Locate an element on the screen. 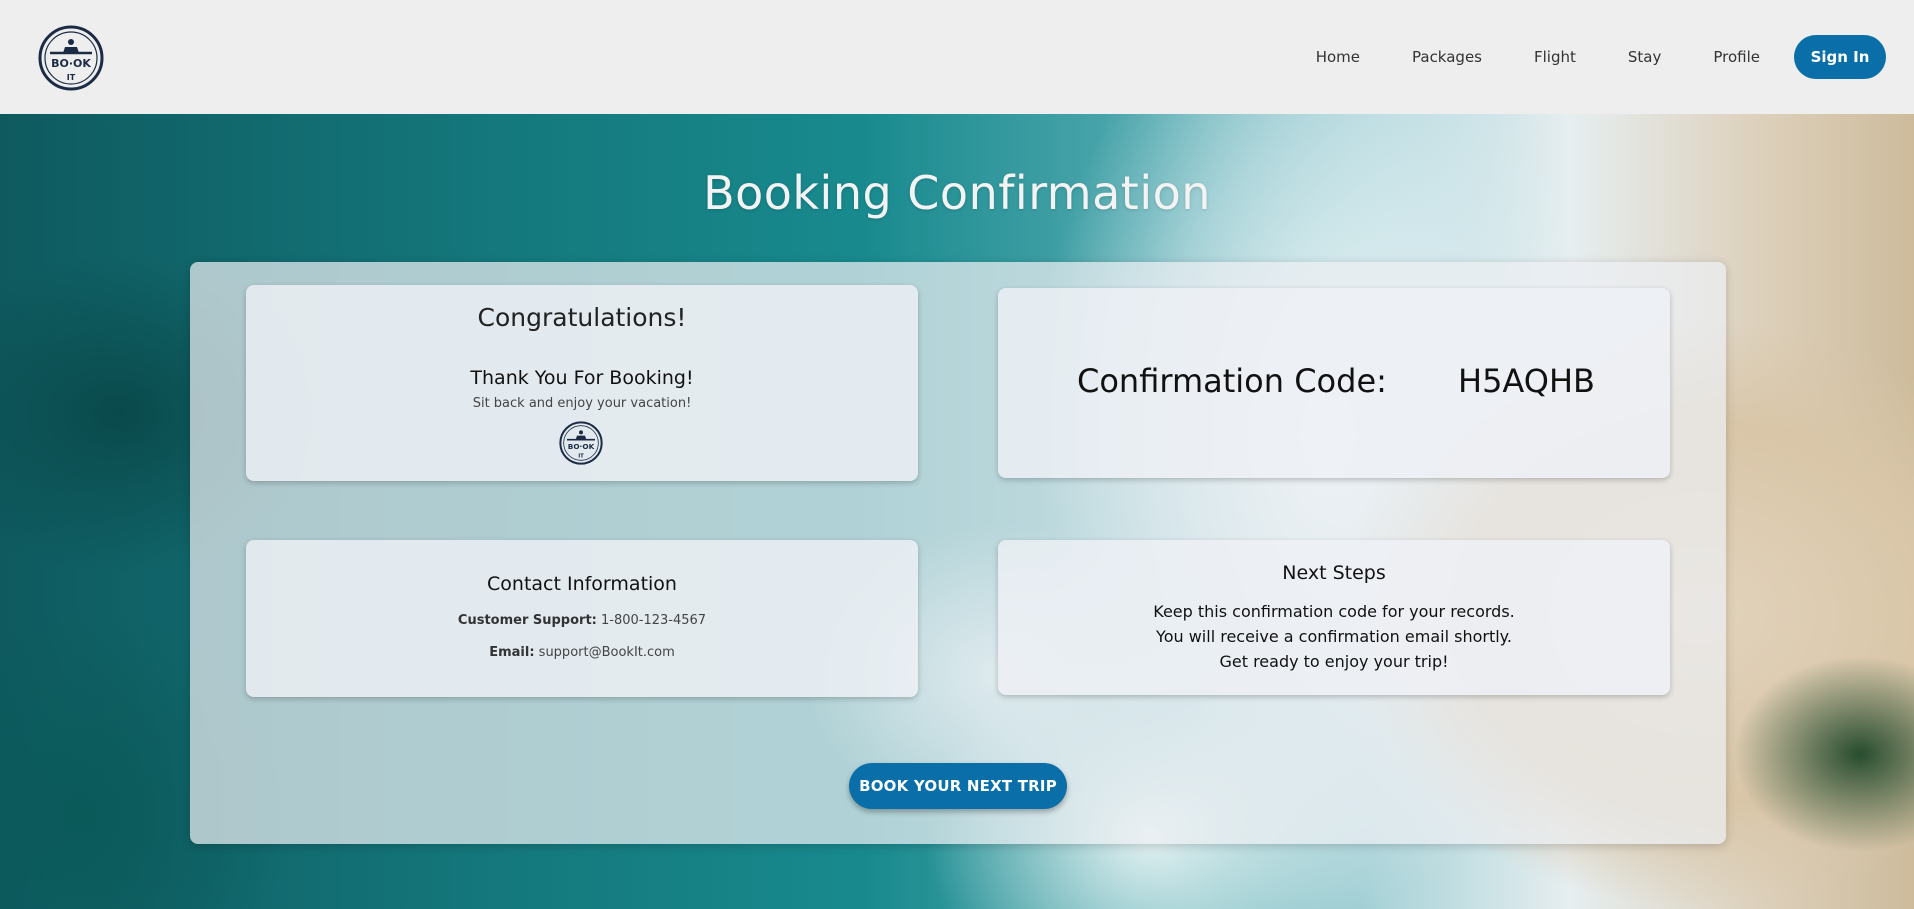 This screenshot has width=1914, height=909. bookit-logo-icon: BO·OK IT is located at coordinates (71, 58).